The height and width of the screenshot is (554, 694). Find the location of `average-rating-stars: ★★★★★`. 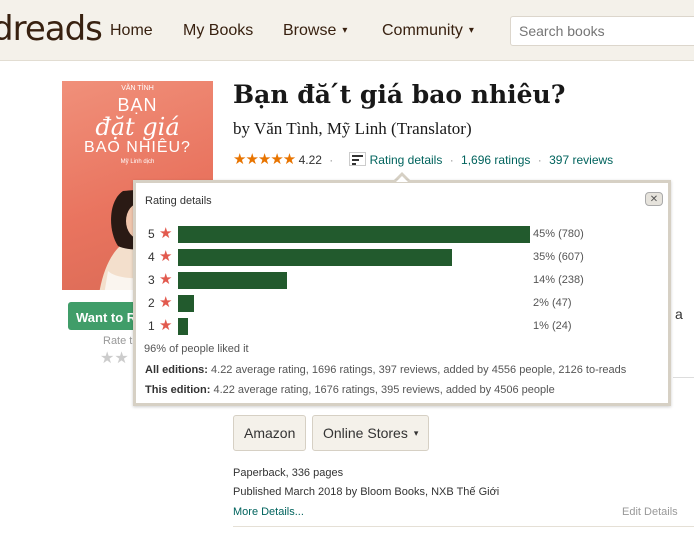

average-rating-stars: ★★★★★ is located at coordinates (264, 159).